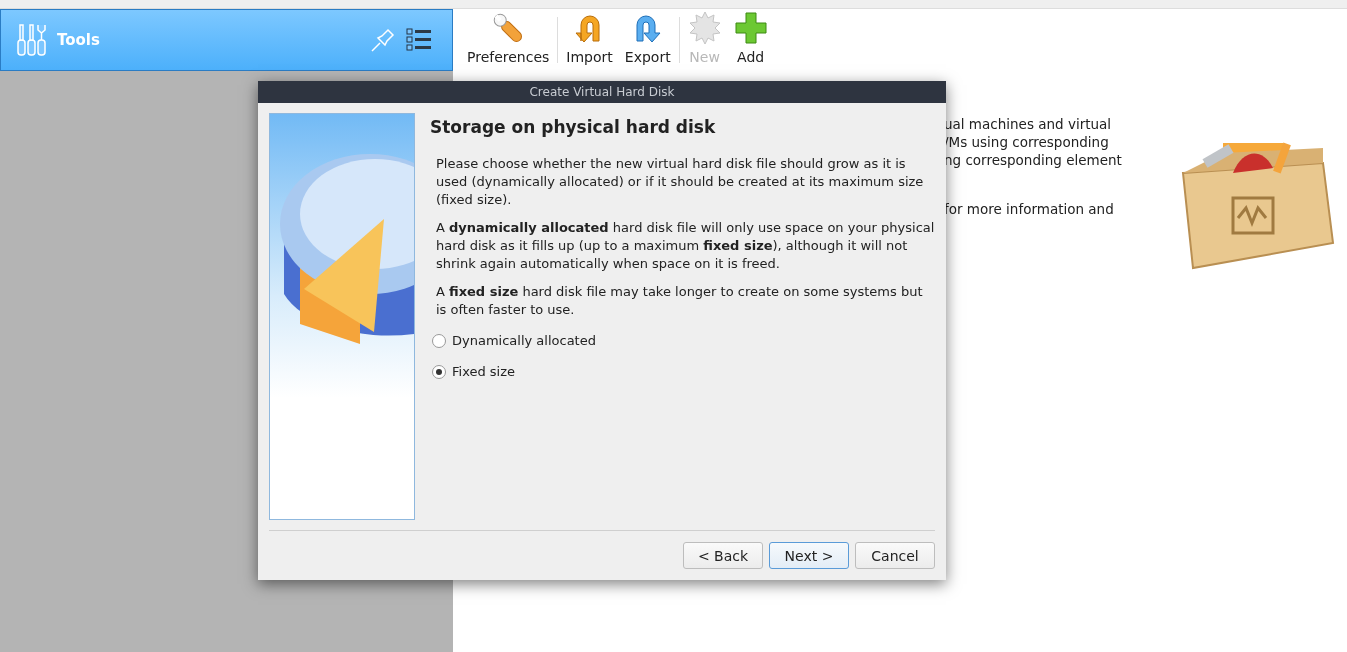 The width and height of the screenshot is (1347, 652). Describe the element at coordinates (704, 28) in the screenshot. I see `starburst-icon` at that location.